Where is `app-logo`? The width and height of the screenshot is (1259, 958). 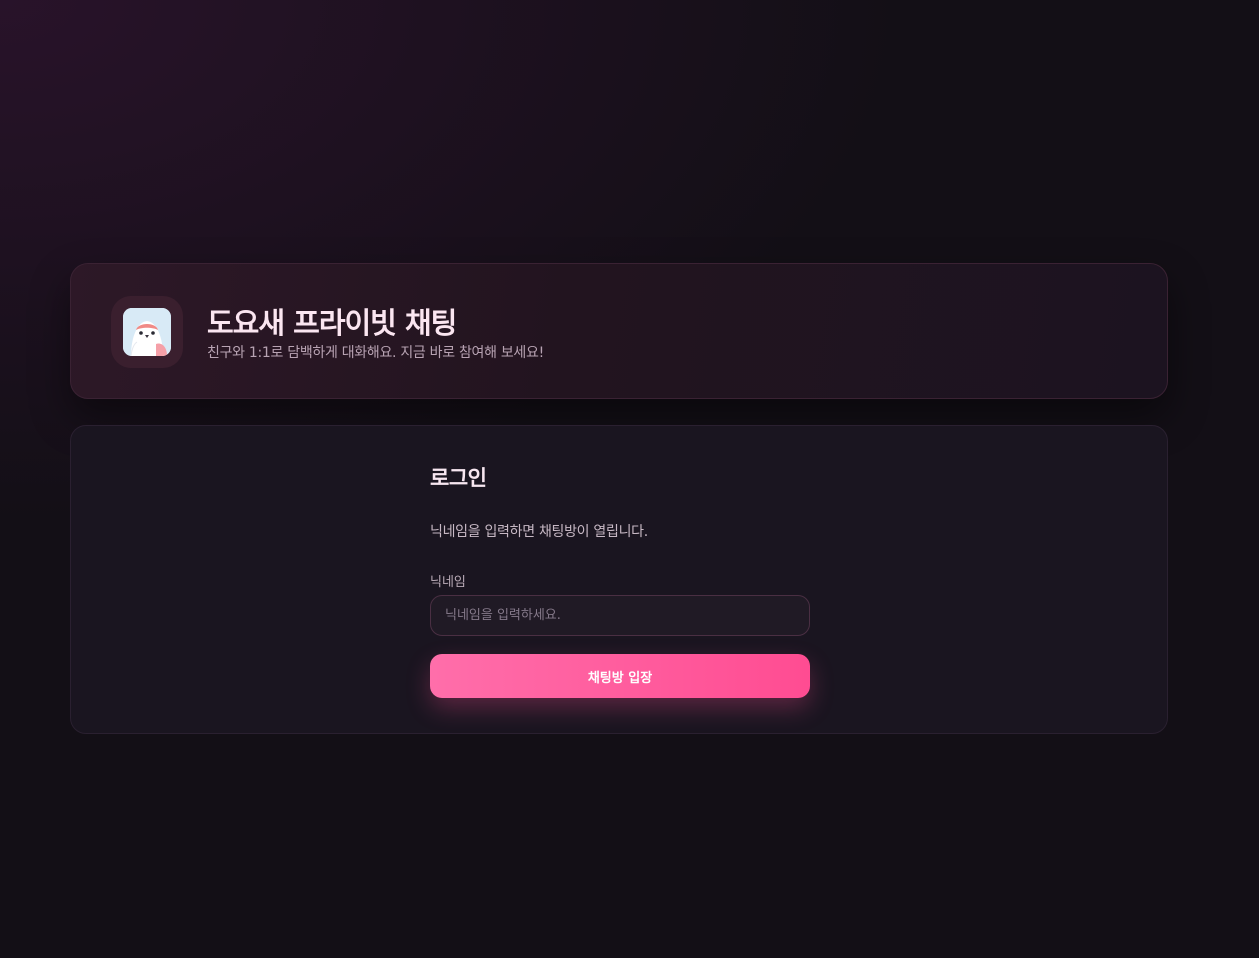 app-logo is located at coordinates (147, 332).